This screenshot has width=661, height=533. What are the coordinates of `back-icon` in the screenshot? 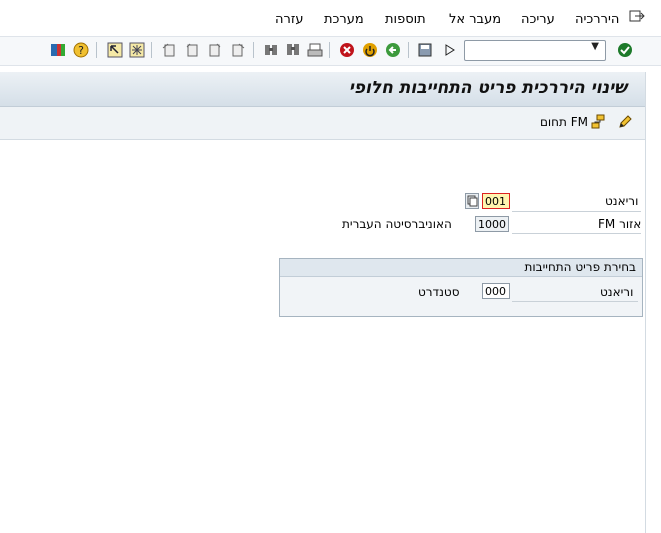 It's located at (393, 50).